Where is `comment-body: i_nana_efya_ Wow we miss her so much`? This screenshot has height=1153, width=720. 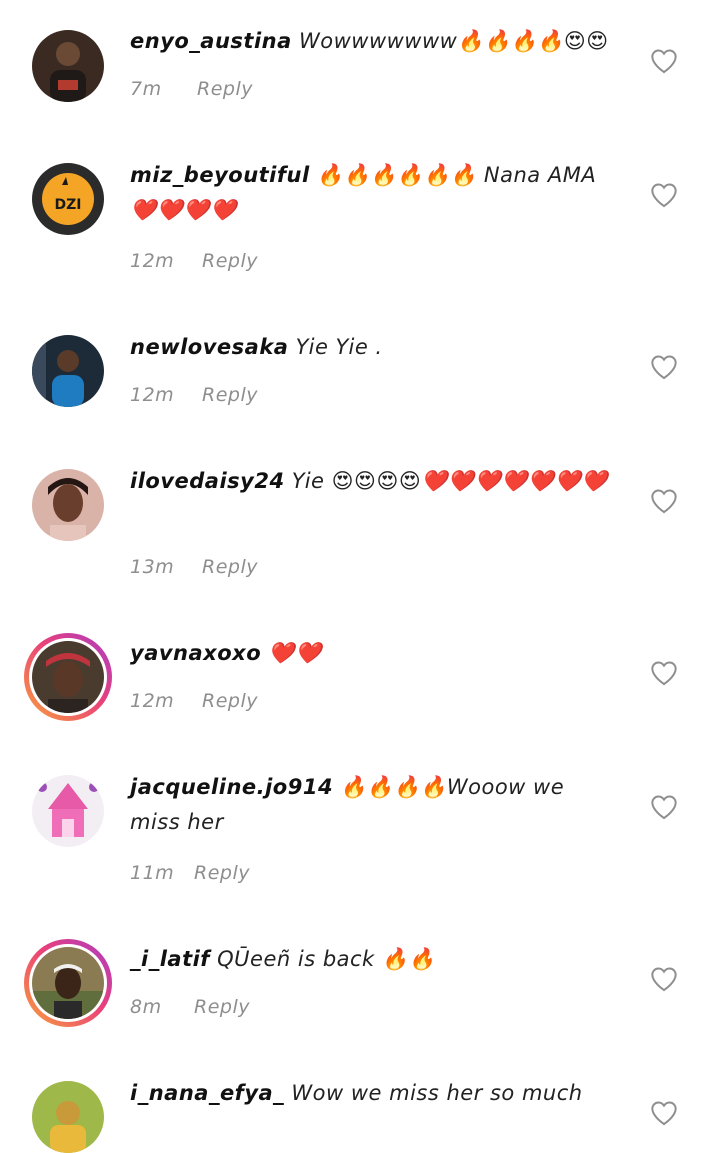 comment-body: i_nana_efya_ Wow we miss her so much is located at coordinates (375, 1093).